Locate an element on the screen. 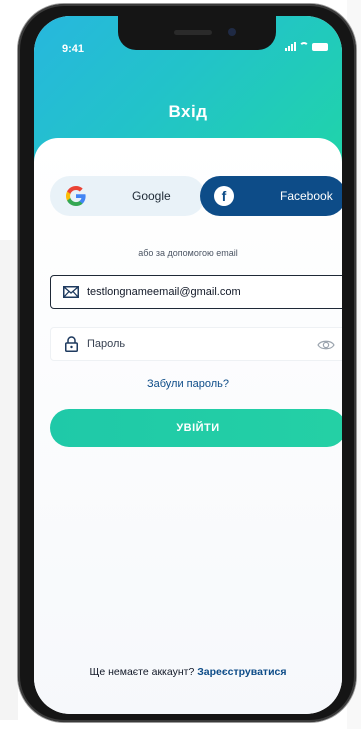 The height and width of the screenshot is (729, 361). facebook-icon: f is located at coordinates (224, 196).